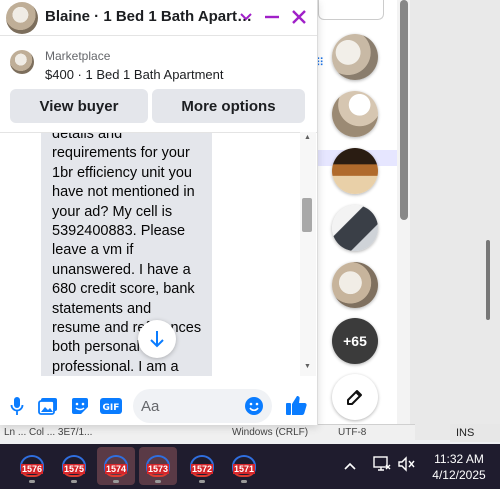 The width and height of the screenshot is (500, 489). What do you see at coordinates (407, 465) in the screenshot?
I see `volume-muted-icon` at bounding box center [407, 465].